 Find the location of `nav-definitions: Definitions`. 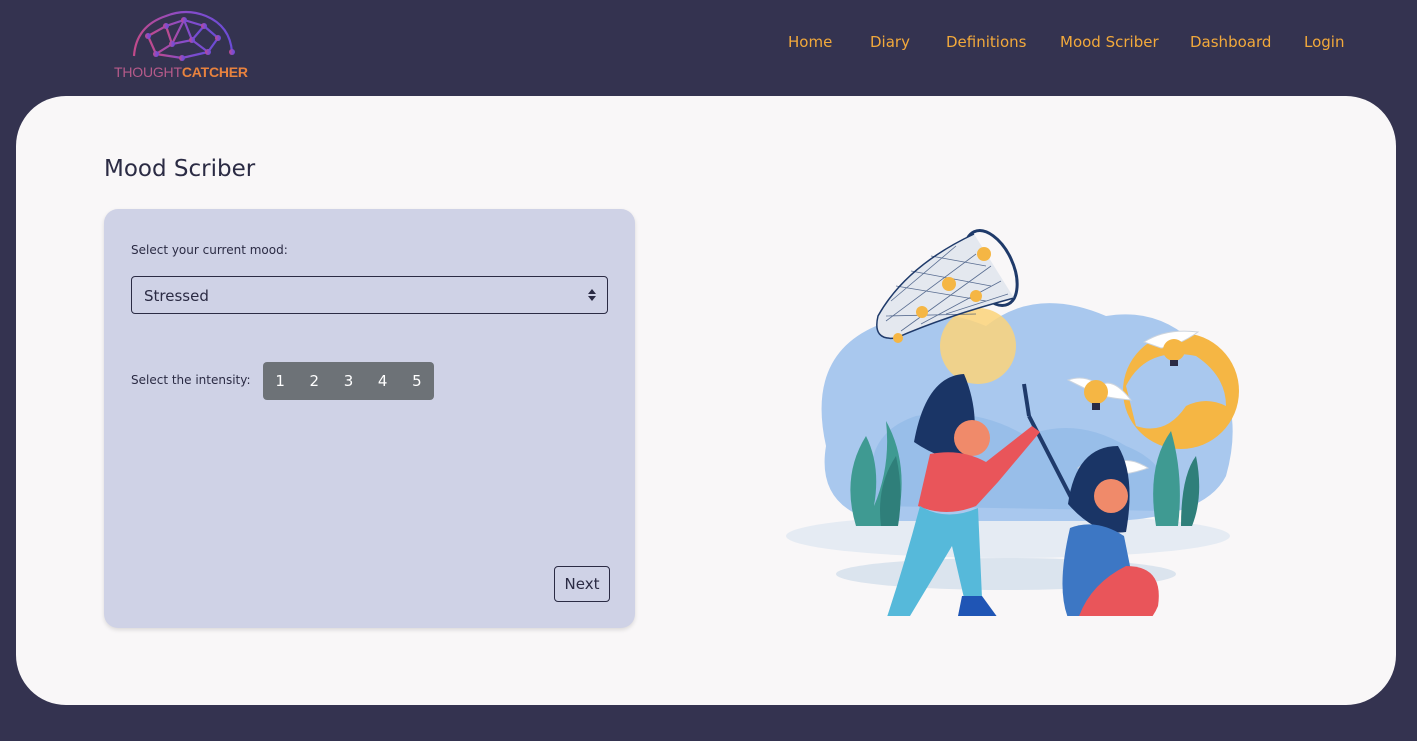

nav-definitions: Definitions is located at coordinates (986, 42).